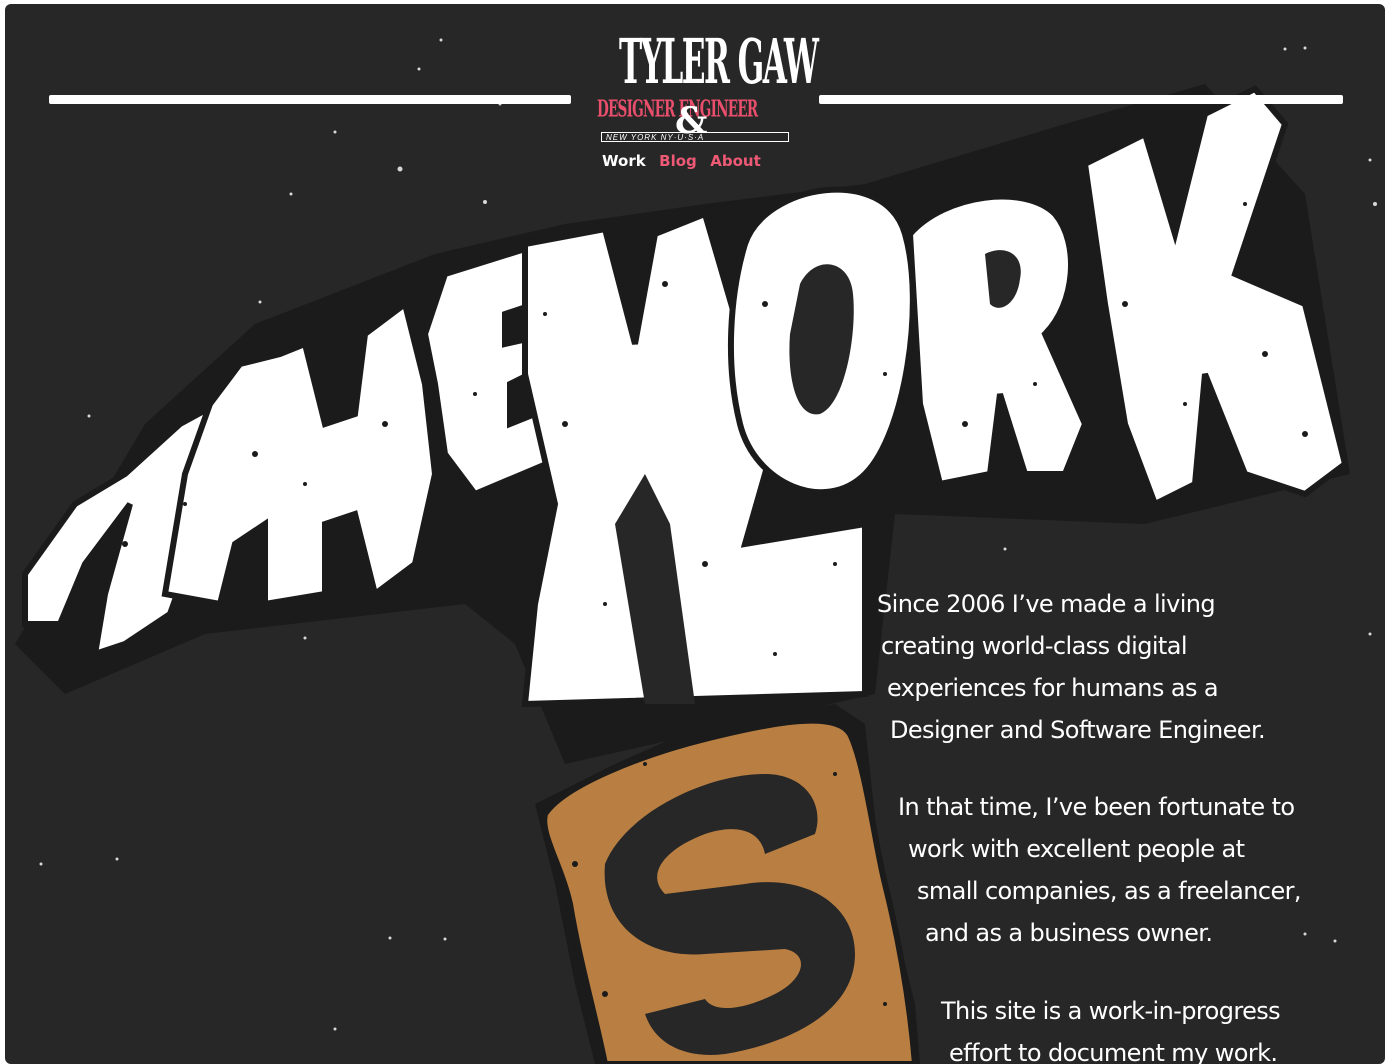 This screenshot has height=1064, width=1389. I want to click on intro-line: In that time, I’ve been fortunate to, so click(1096, 807).